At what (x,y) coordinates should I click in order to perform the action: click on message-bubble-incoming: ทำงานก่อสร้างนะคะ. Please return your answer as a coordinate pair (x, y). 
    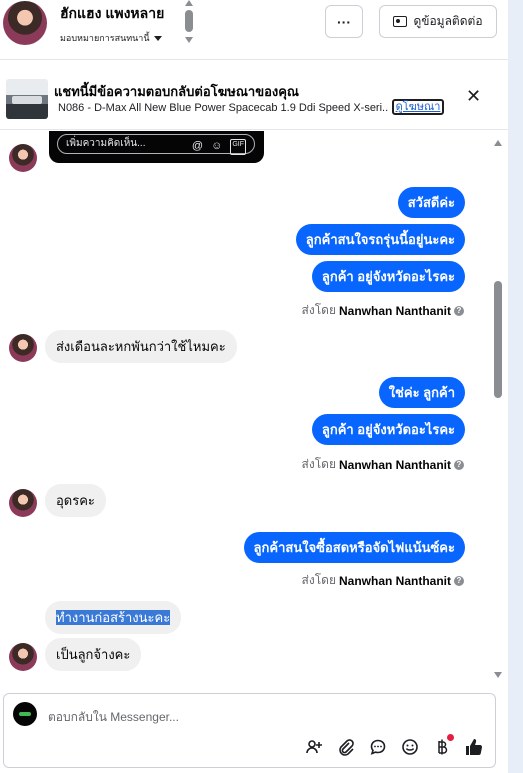
    Looking at the image, I should click on (113, 617).